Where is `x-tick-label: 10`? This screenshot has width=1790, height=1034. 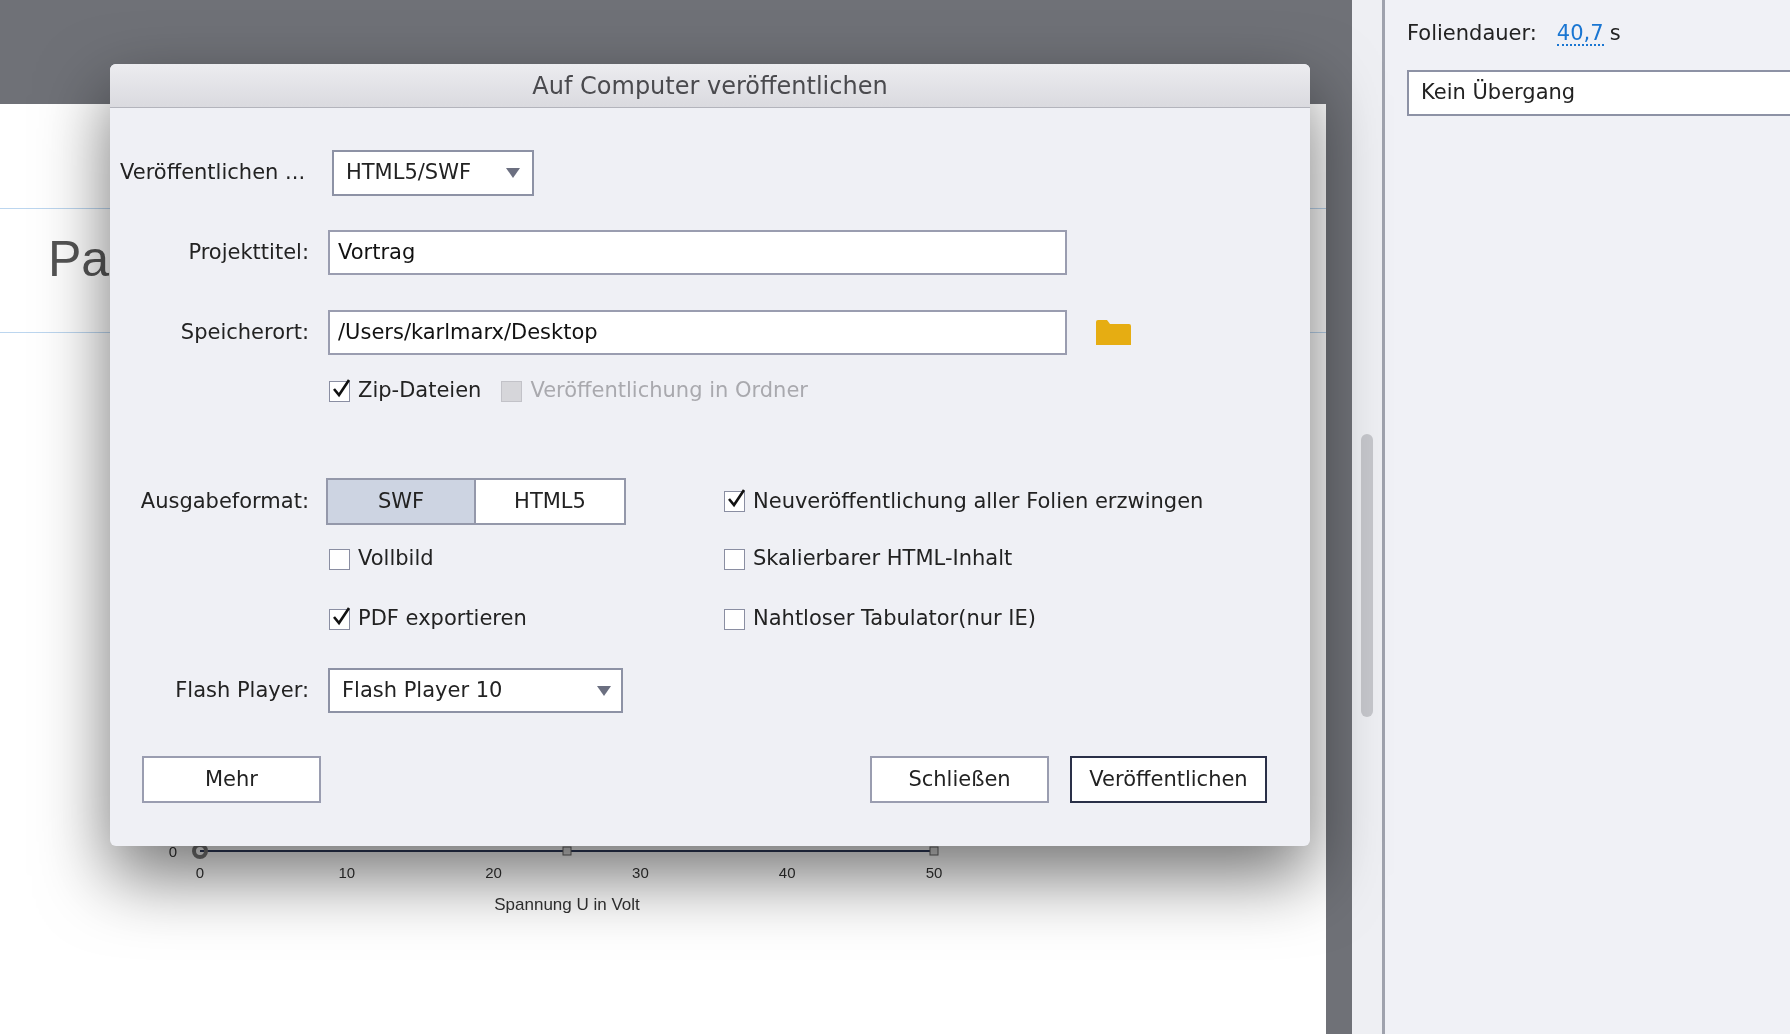
x-tick-label: 10 is located at coordinates (347, 872).